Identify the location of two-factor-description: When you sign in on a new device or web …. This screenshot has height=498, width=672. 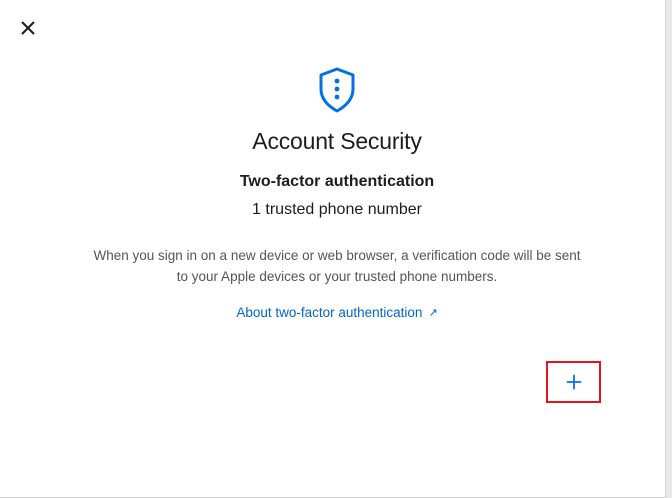
(337, 266).